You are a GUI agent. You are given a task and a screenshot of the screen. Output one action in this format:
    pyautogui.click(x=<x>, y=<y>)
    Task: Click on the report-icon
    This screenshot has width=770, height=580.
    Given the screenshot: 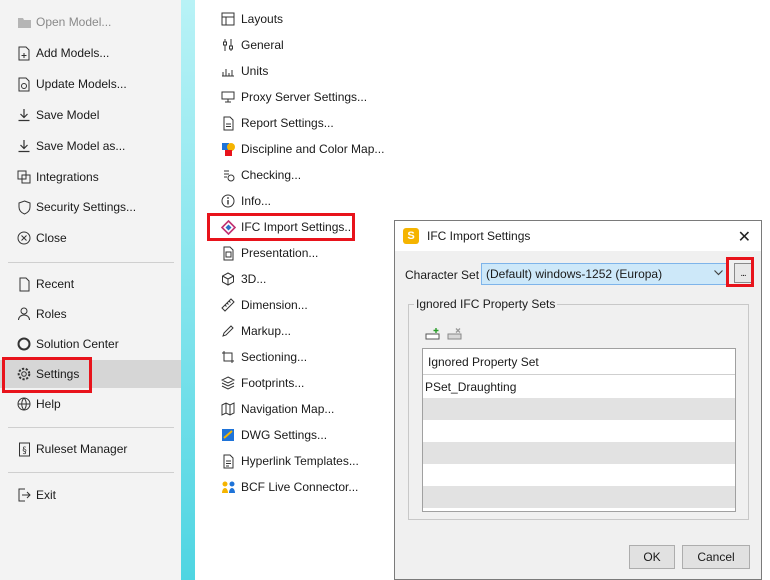 What is the action you would take?
    pyautogui.click(x=228, y=123)
    